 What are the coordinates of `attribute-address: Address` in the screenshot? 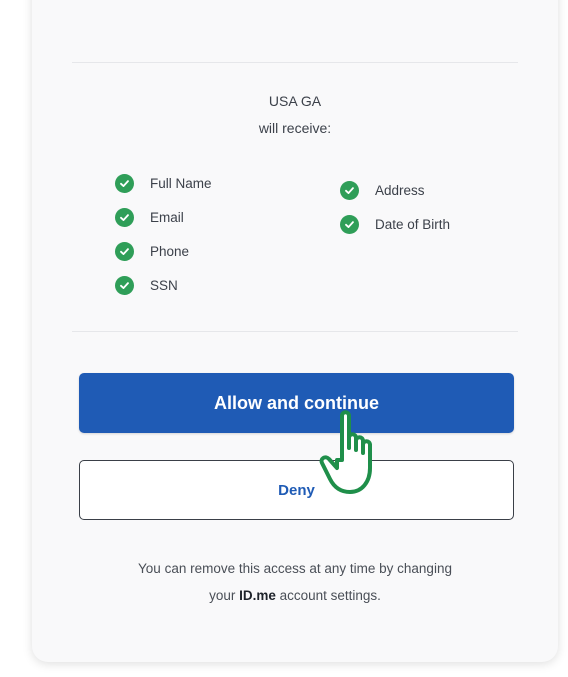 It's located at (395, 190).